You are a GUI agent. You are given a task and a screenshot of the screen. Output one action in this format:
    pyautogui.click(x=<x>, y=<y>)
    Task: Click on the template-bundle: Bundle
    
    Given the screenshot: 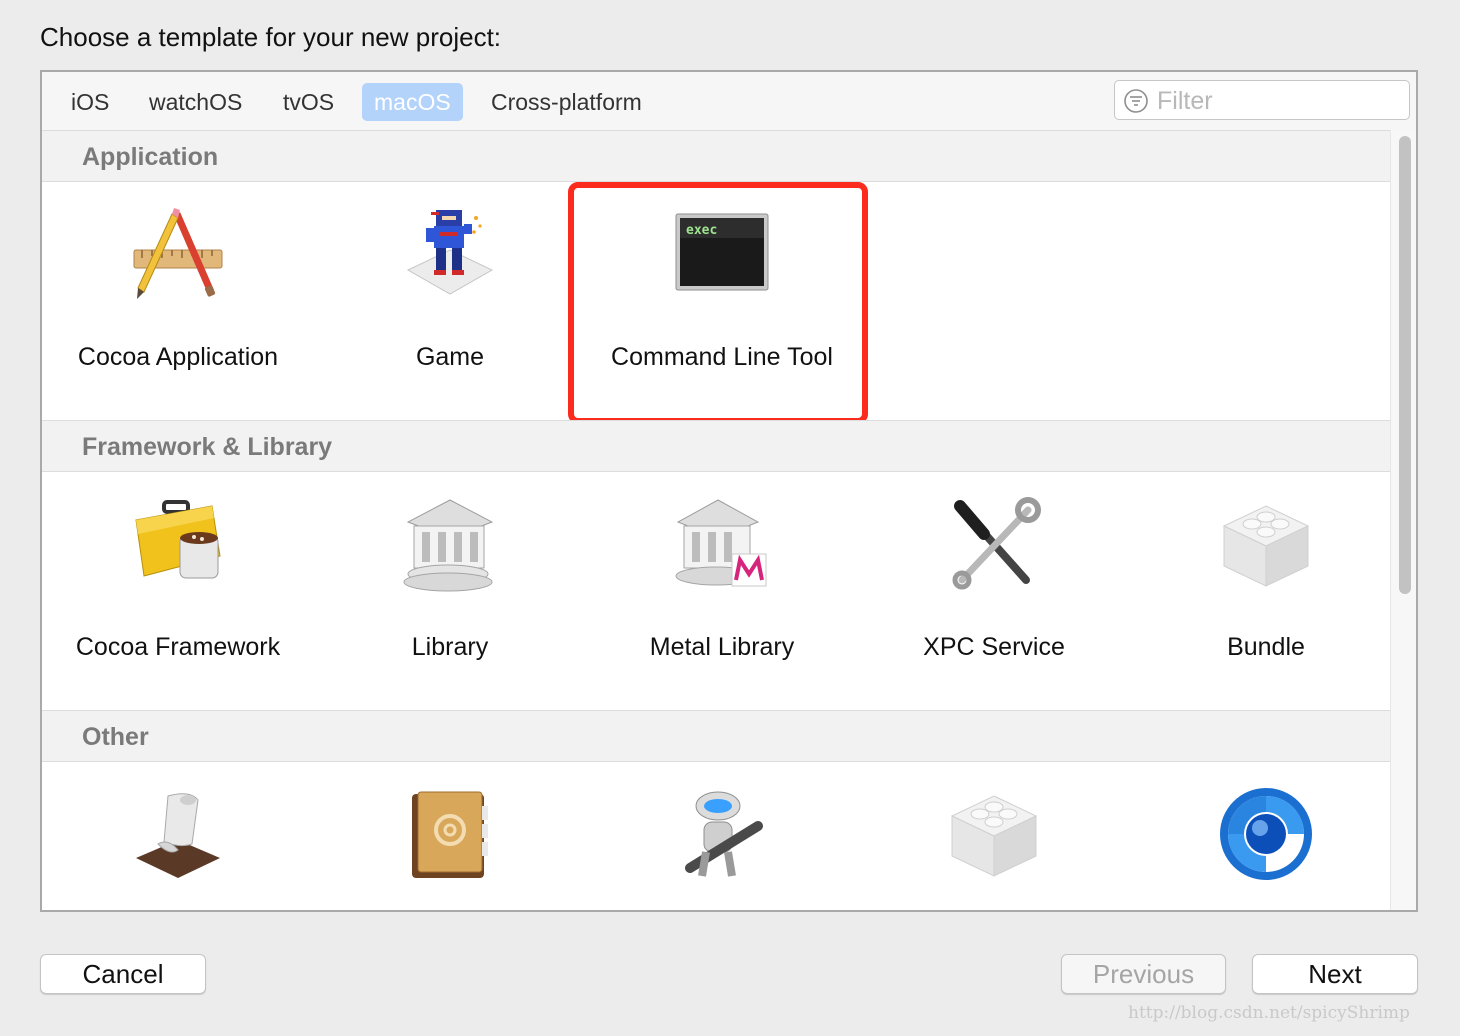 What is the action you would take?
    pyautogui.click(x=1260, y=580)
    